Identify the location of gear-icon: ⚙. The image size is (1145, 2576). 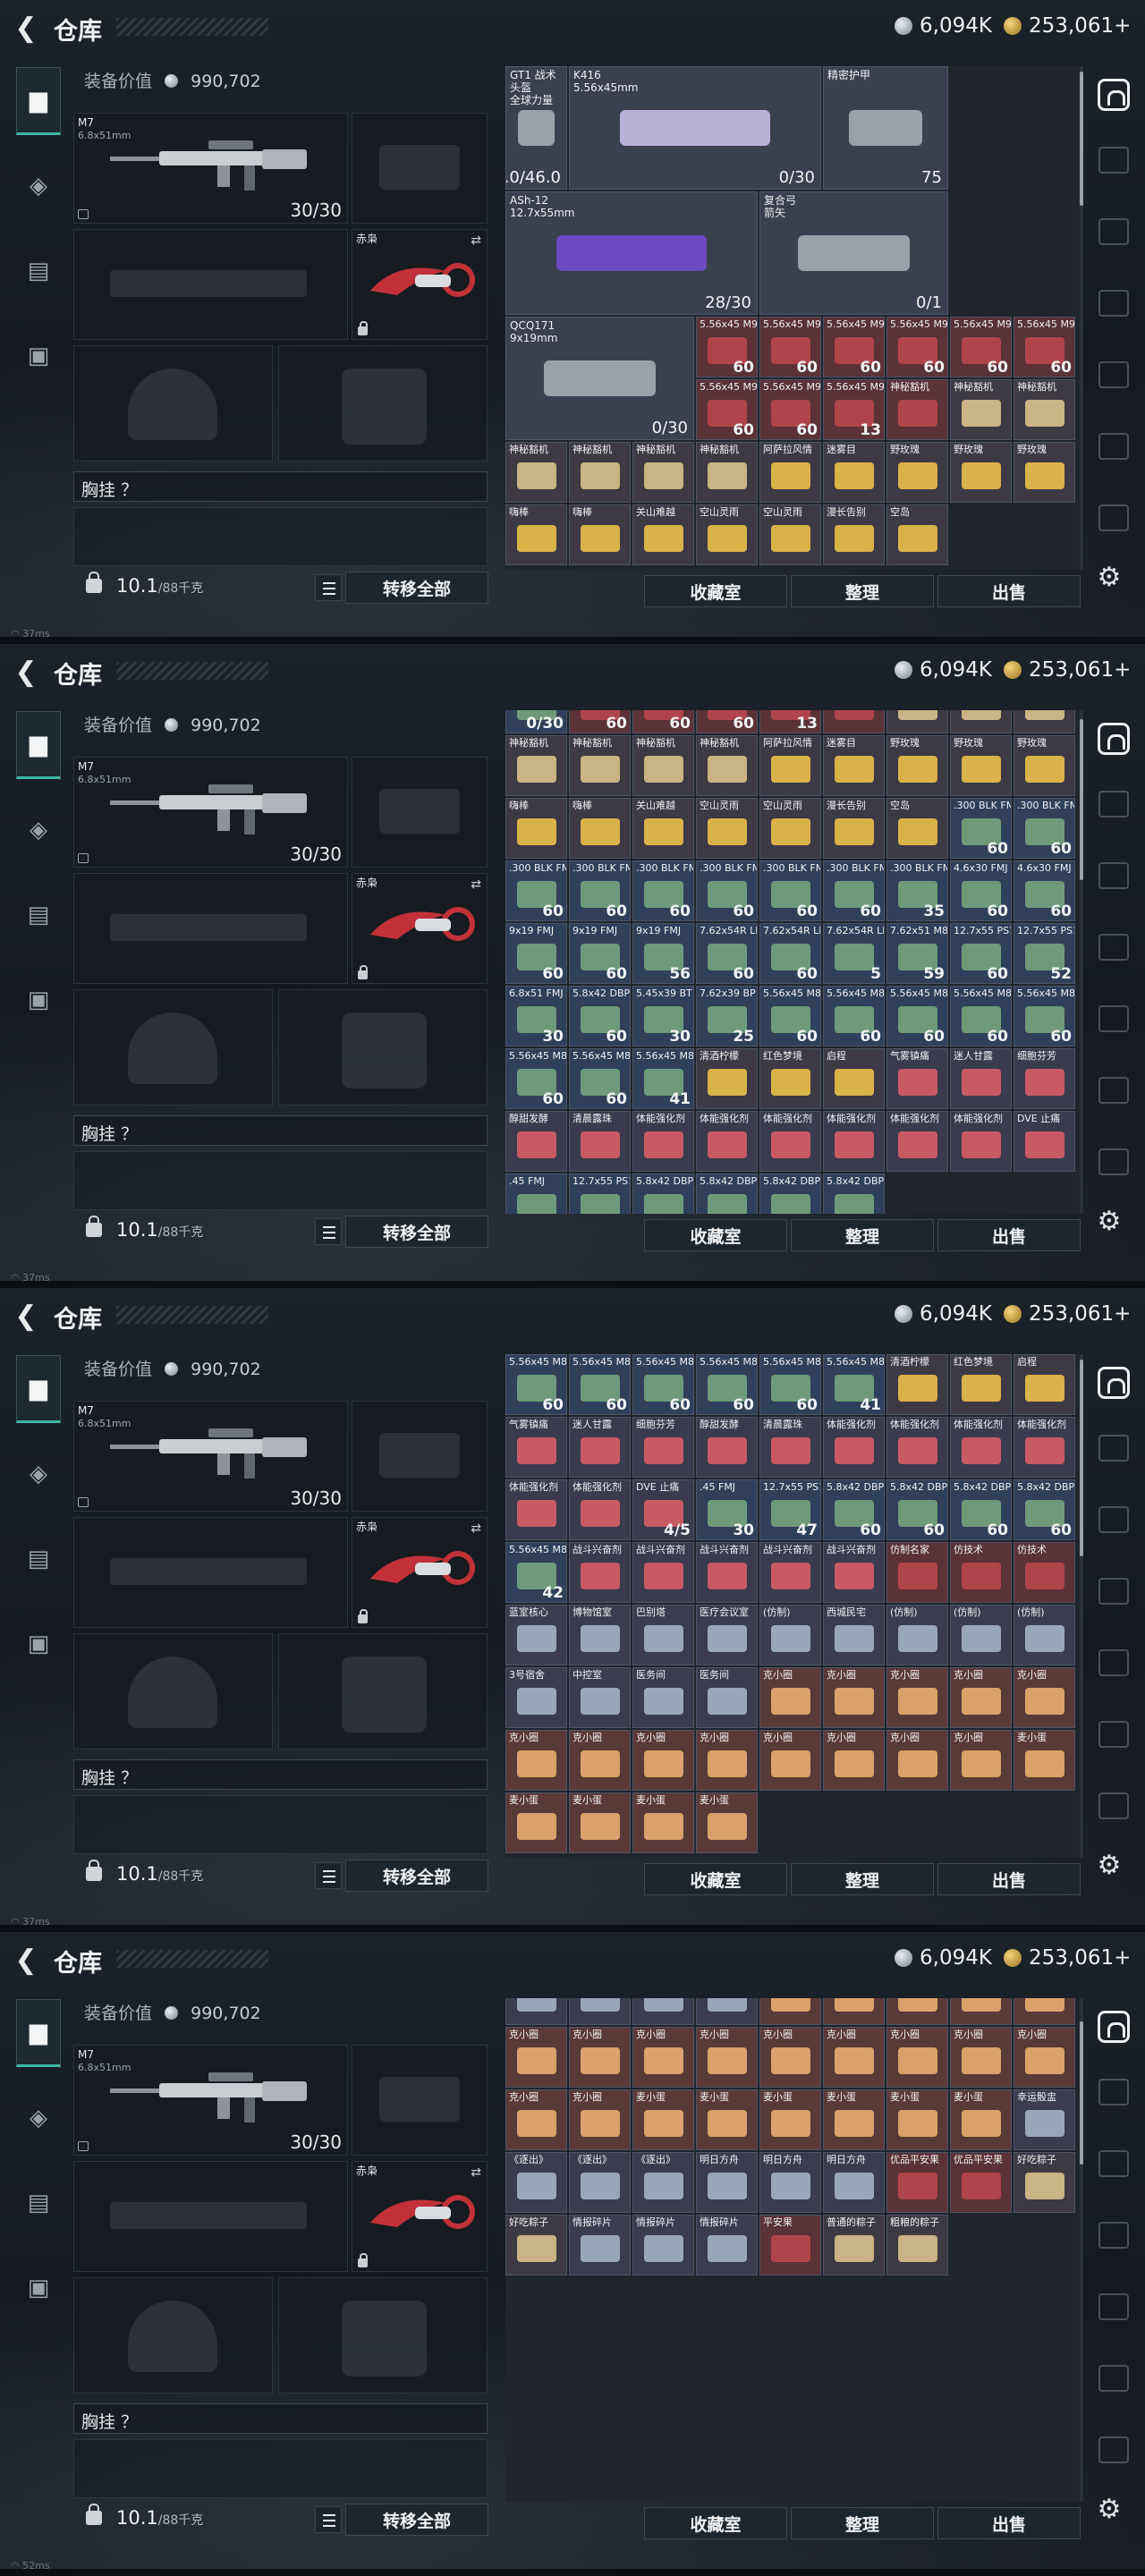
(1109, 577).